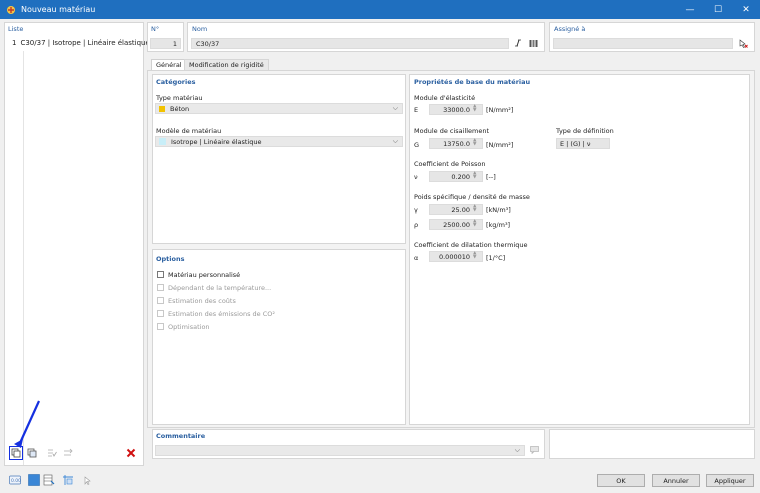 Image resolution: width=760 pixels, height=493 pixels. I want to click on weight-density-label: Poids spécifique / densité de masse, so click(472, 197).